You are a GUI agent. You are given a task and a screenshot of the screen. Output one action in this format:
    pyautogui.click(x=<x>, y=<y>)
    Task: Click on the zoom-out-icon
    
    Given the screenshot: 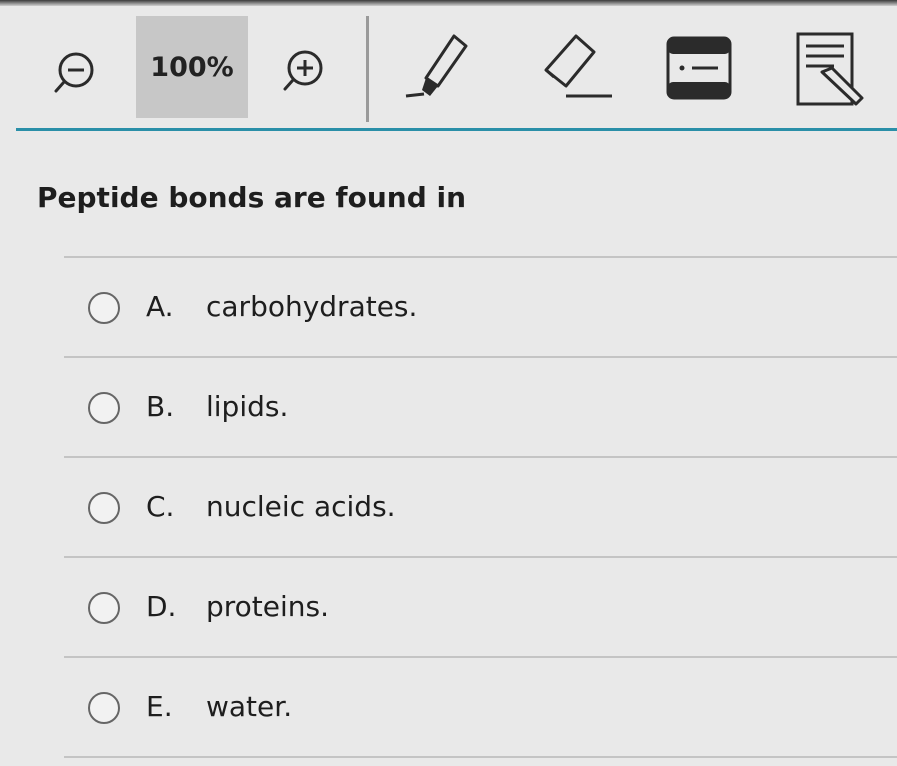 What is the action you would take?
    pyautogui.click(x=74, y=72)
    